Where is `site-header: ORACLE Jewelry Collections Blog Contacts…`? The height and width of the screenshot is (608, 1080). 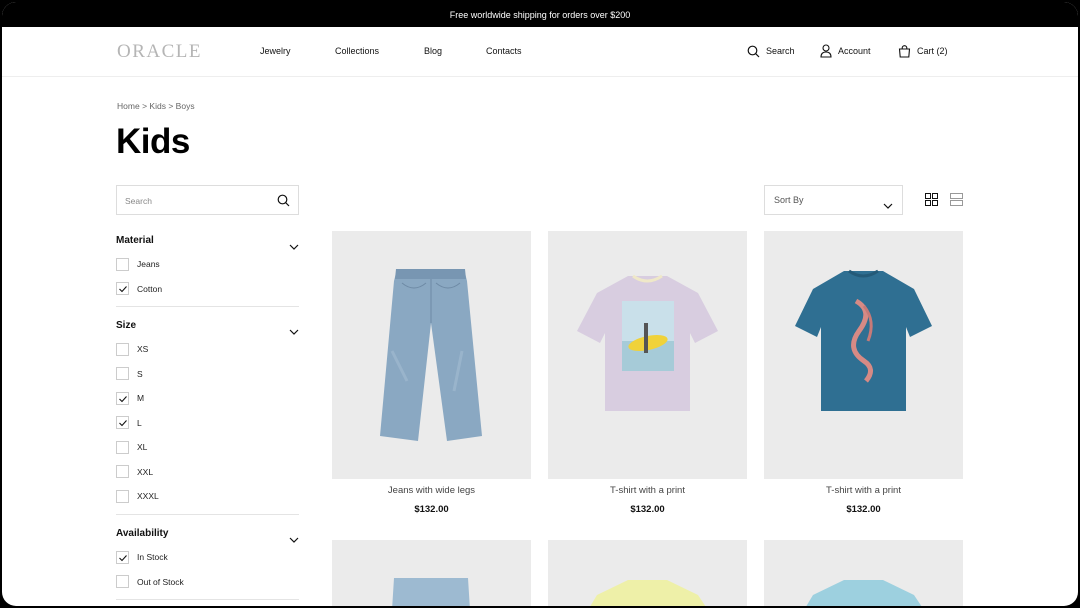
site-header: ORACLE Jewelry Collections Blog Contacts… is located at coordinates (540, 52).